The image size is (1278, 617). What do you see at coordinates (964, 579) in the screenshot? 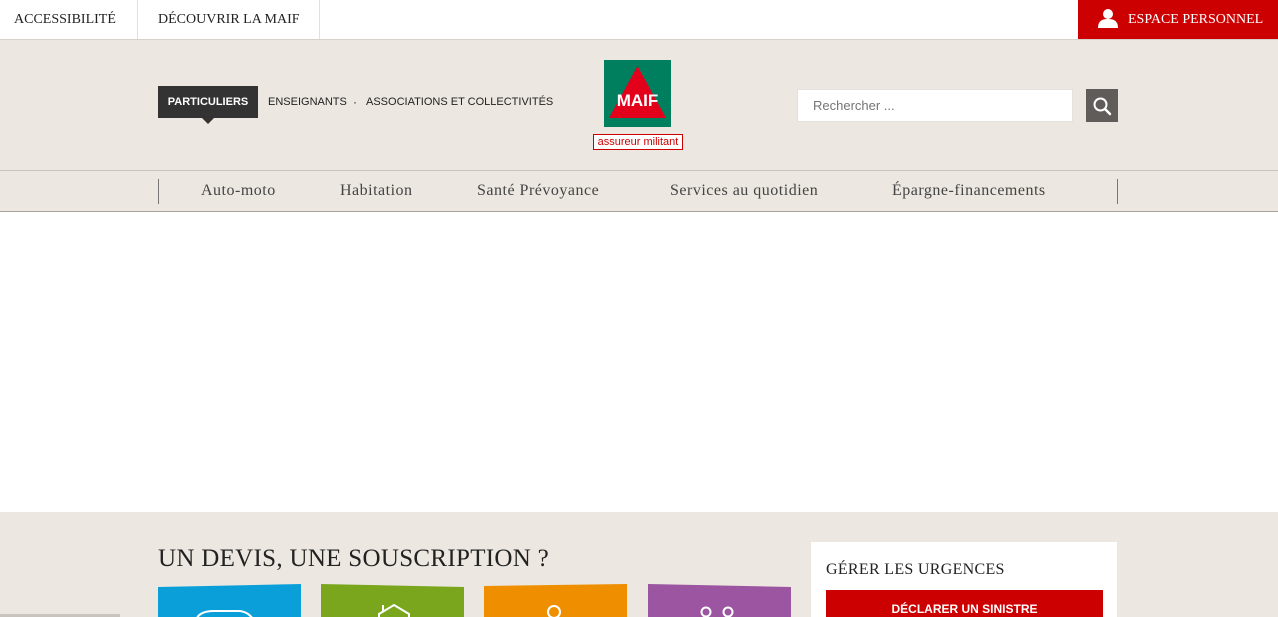
I see `urgences-panel: GÉRER LES URGENCES DÉCLARER UN SINISTRE` at bounding box center [964, 579].